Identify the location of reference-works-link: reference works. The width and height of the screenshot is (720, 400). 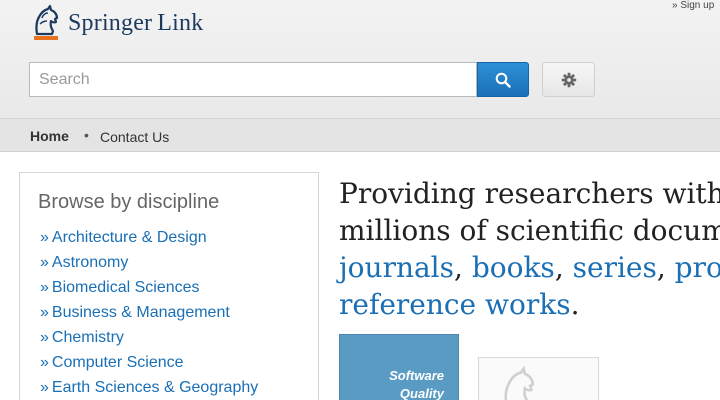
(455, 304).